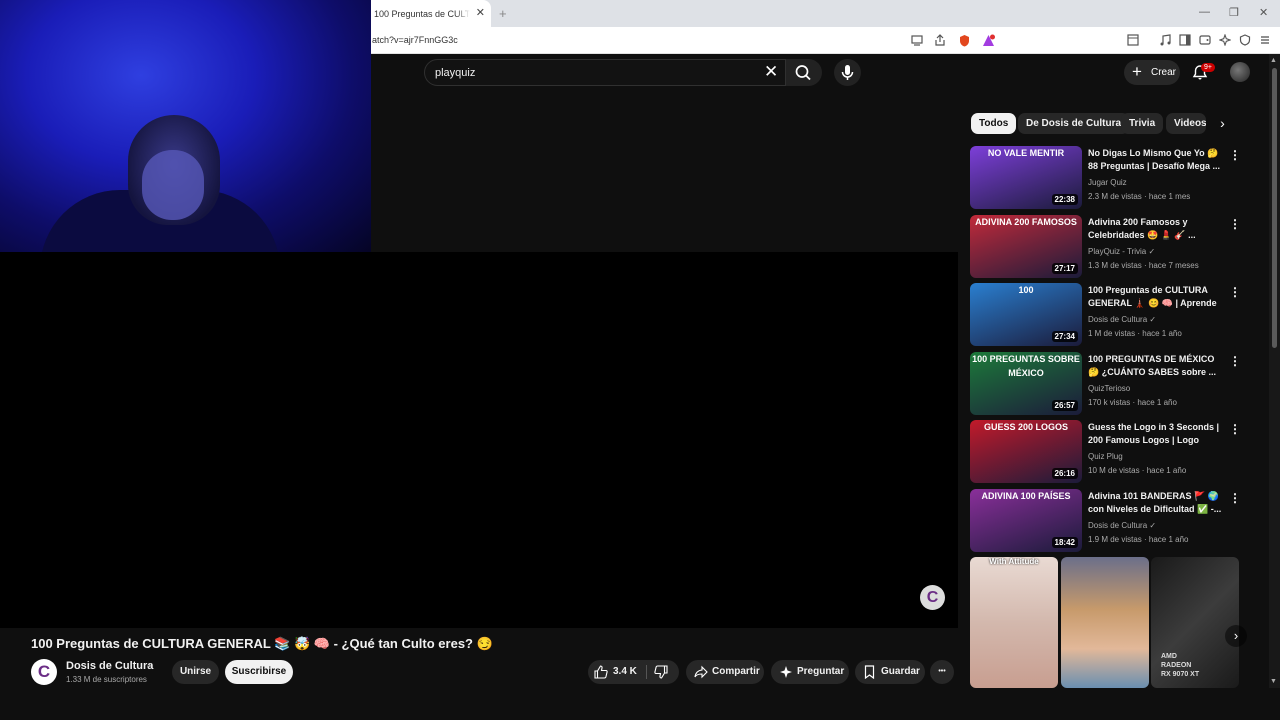 The width and height of the screenshot is (1280, 720). What do you see at coordinates (994, 123) in the screenshot?
I see `chip-todos: Todos` at bounding box center [994, 123].